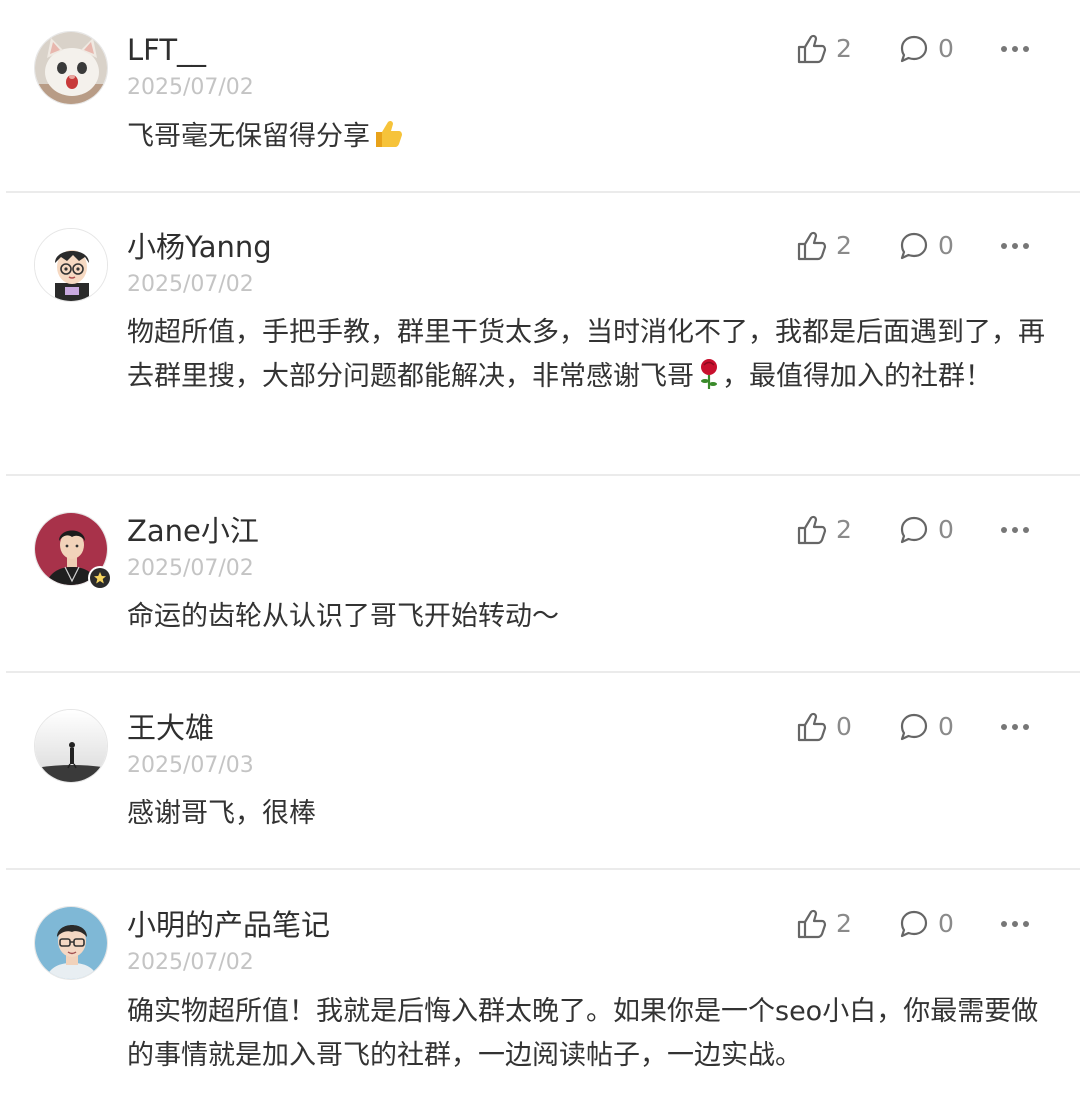 The height and width of the screenshot is (1098, 1080). I want to click on author-name: Zane小江, so click(193, 531).